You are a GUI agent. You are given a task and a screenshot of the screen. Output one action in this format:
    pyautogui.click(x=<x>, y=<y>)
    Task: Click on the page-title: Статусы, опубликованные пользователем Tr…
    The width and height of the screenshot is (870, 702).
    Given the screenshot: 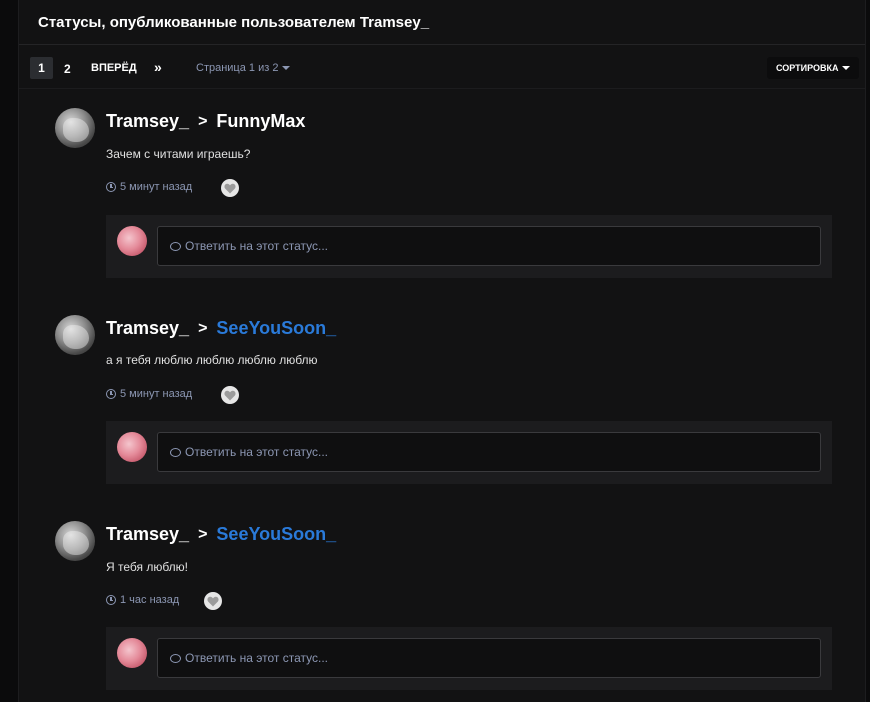 What is the action you would take?
    pyautogui.click(x=234, y=22)
    